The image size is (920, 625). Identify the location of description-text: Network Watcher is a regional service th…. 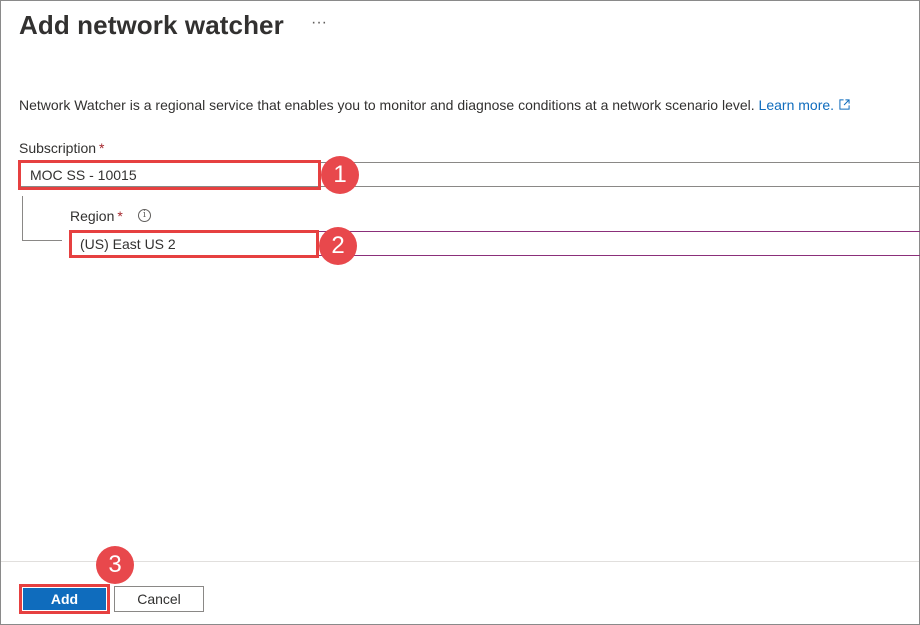
(387, 105).